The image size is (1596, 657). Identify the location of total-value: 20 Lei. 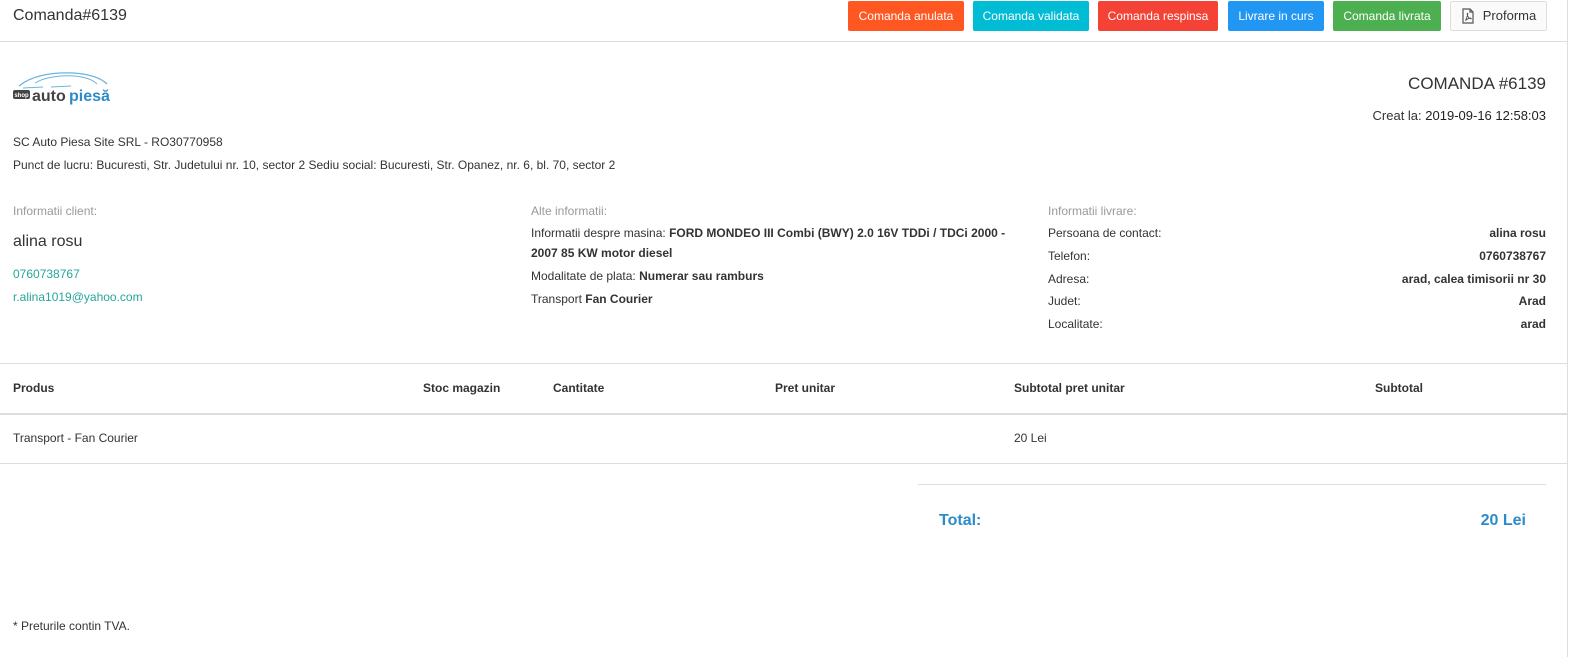
(1503, 520).